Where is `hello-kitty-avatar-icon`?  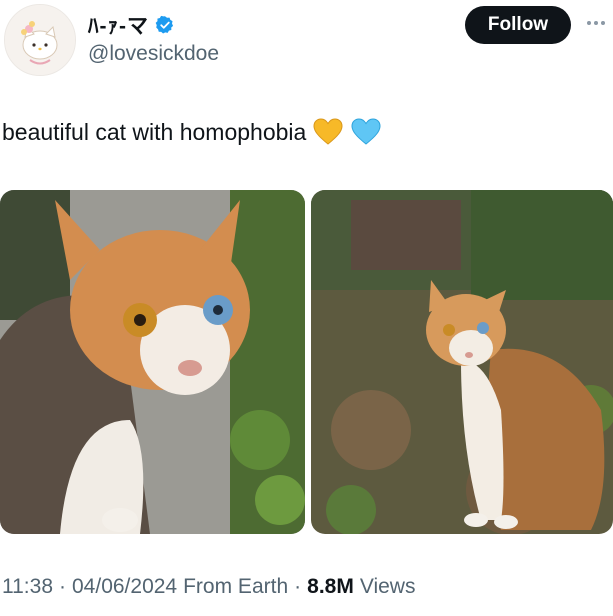 hello-kitty-avatar-icon is located at coordinates (40, 40).